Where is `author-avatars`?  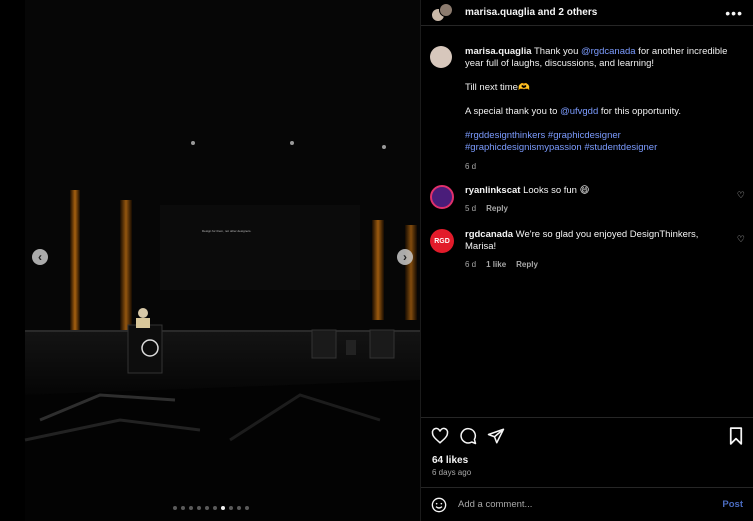
author-avatars is located at coordinates (444, 13).